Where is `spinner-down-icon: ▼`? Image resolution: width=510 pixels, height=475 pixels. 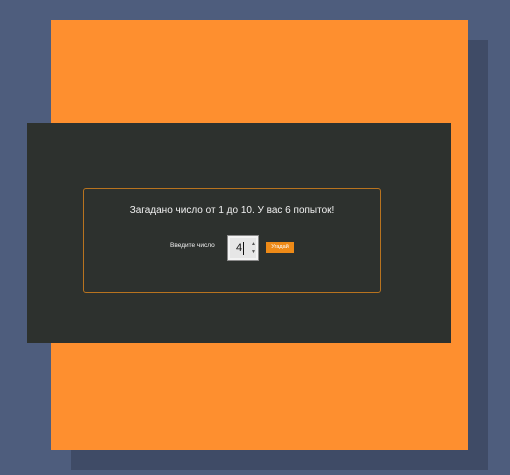 spinner-down-icon: ▼ is located at coordinates (253, 252).